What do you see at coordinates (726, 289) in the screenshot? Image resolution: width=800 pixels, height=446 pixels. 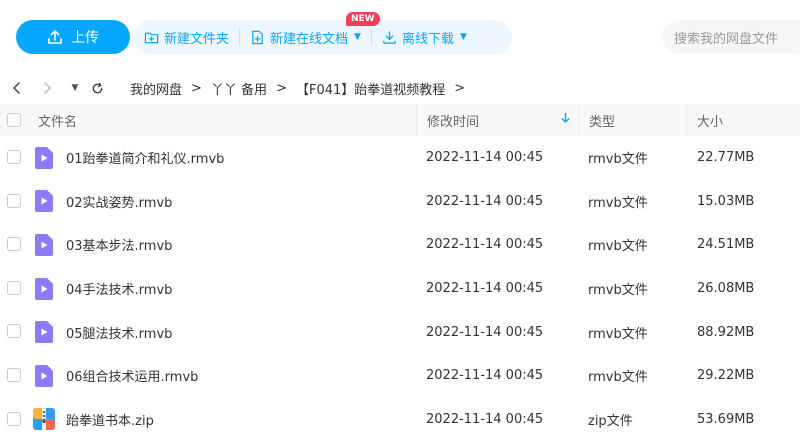 I see `file-size: 26.08MB` at bounding box center [726, 289].